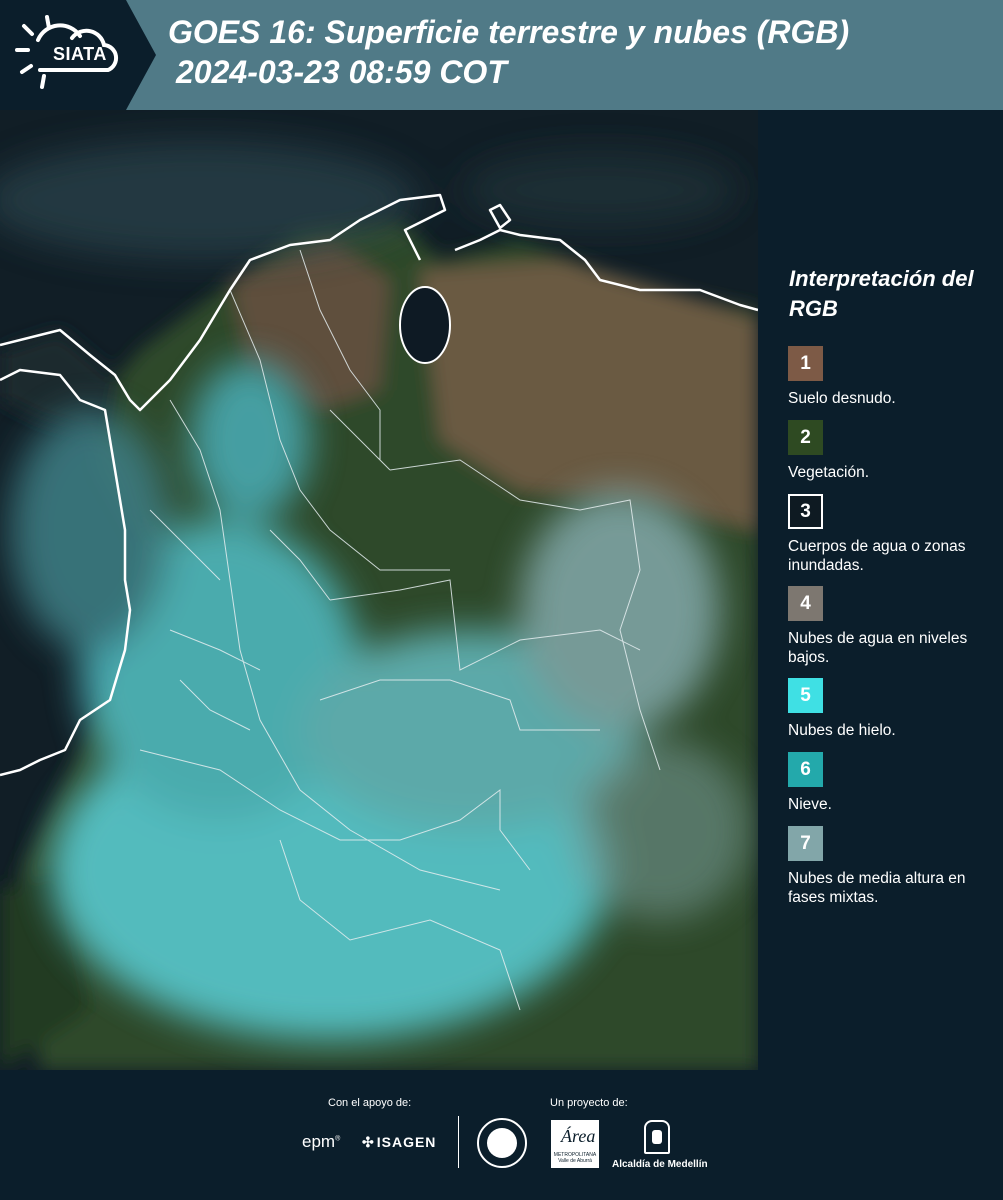 This screenshot has height=1200, width=1003. What do you see at coordinates (893, 451) in the screenshot?
I see `legend-item-vegetation: 2 Vegetación.` at bounding box center [893, 451].